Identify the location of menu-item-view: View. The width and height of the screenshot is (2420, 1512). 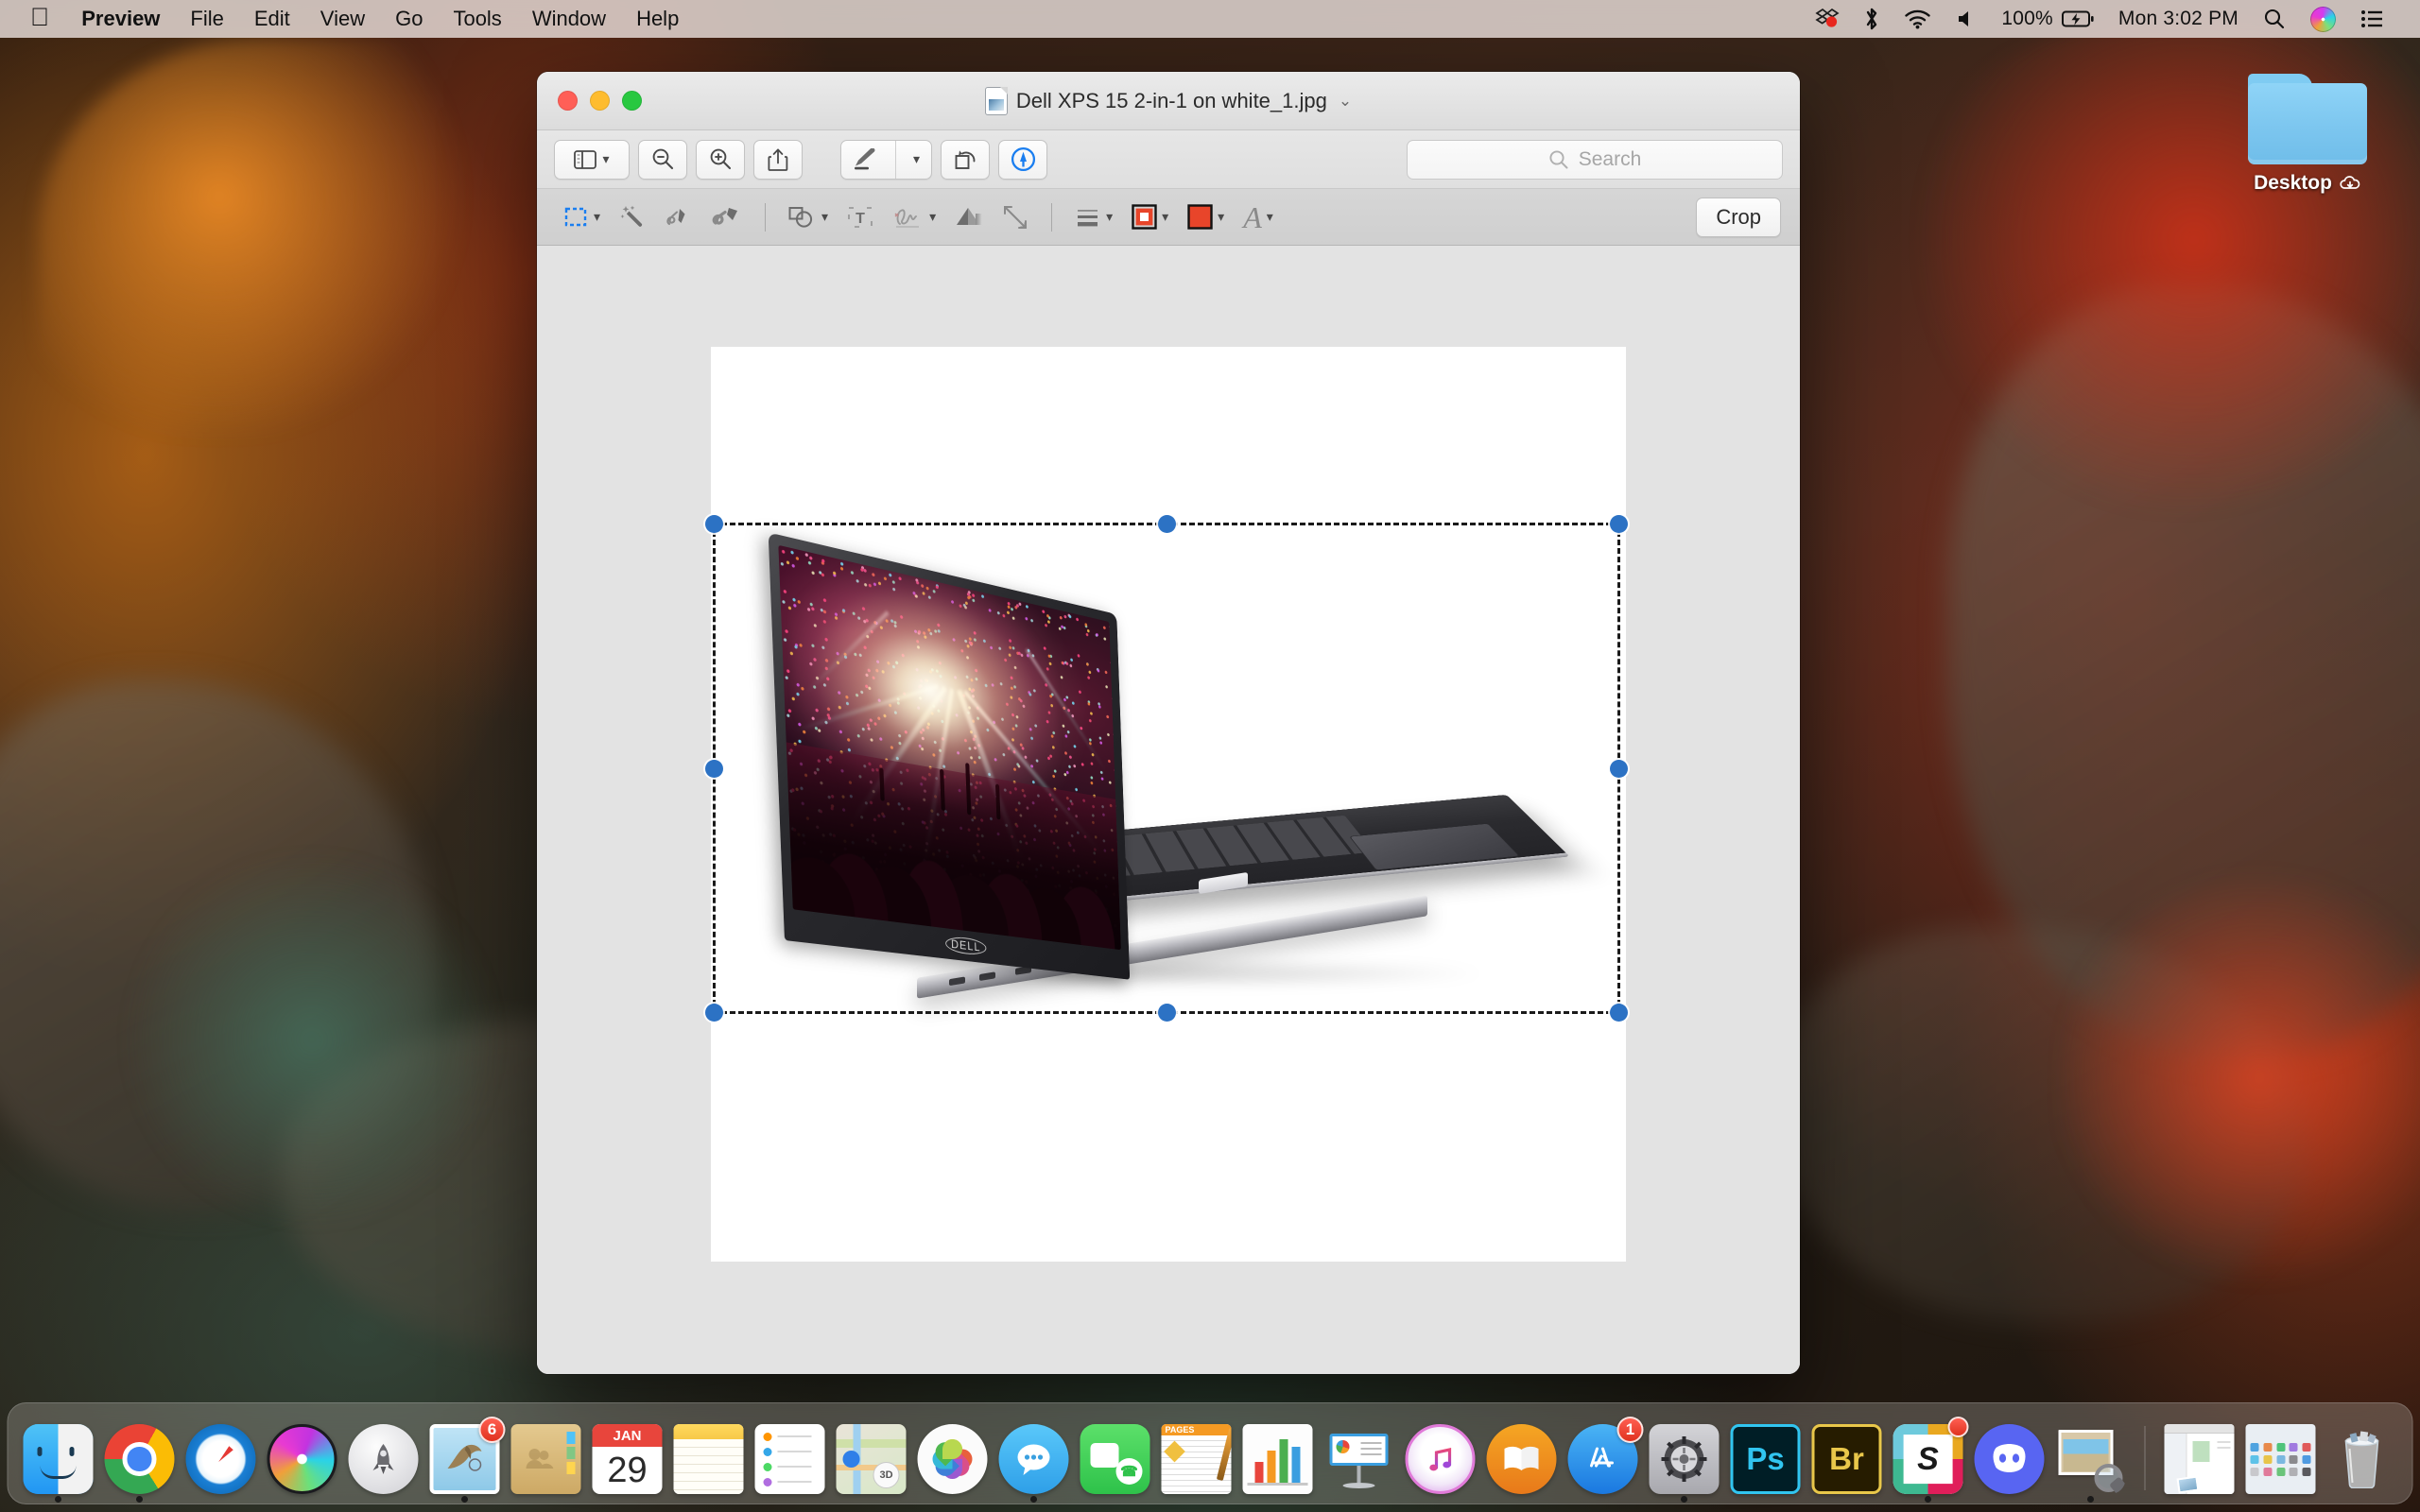
(342, 19).